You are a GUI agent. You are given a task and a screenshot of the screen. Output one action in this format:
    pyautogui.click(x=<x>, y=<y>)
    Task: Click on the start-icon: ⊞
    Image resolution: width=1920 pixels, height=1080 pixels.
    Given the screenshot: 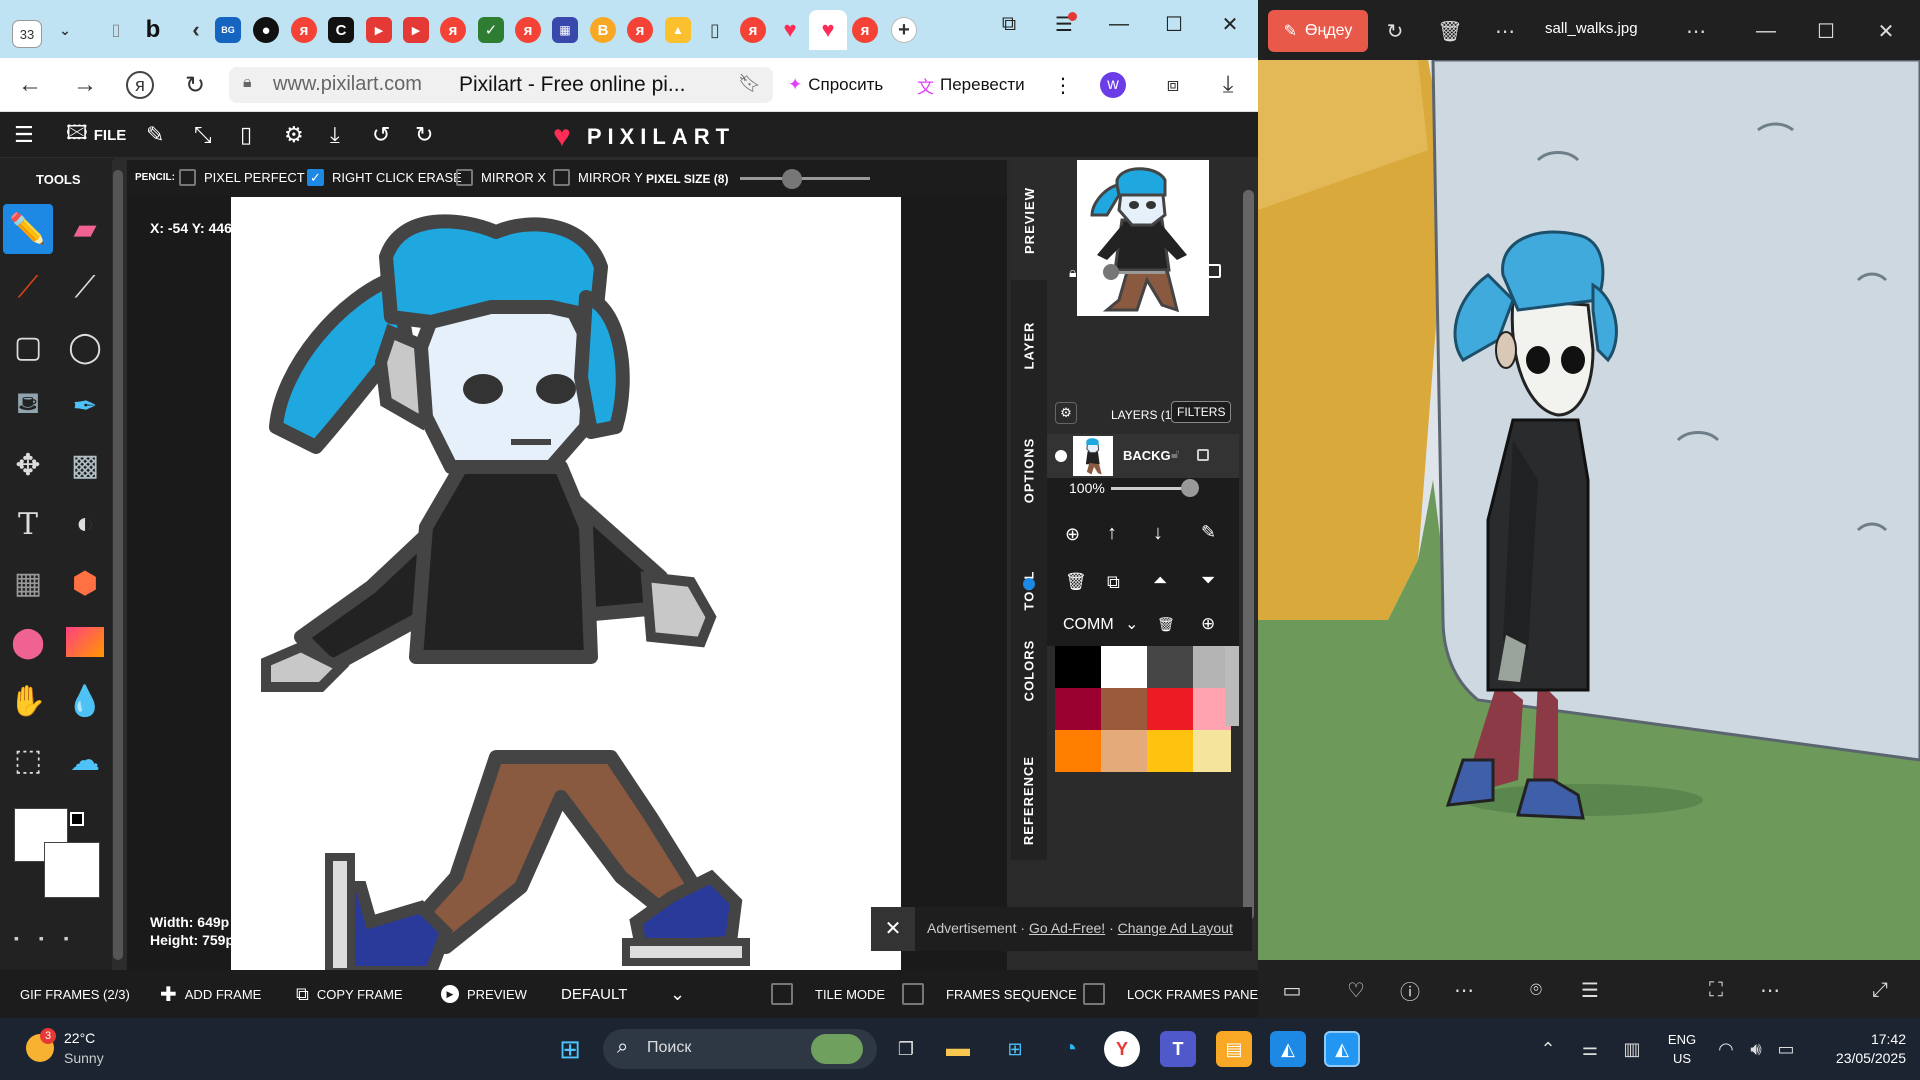 What is the action you would take?
    pyautogui.click(x=570, y=1049)
    